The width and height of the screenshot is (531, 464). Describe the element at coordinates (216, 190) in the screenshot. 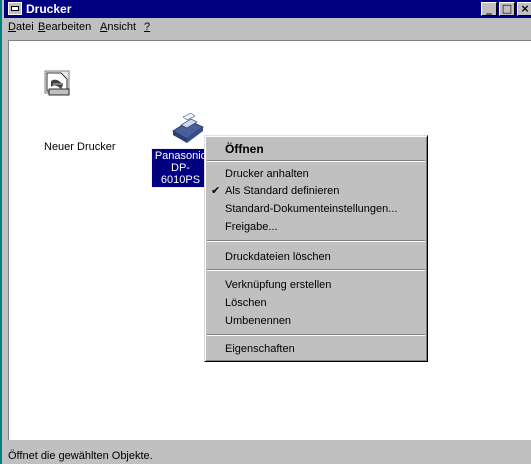

I see `checkmark-icon: ✔` at that location.